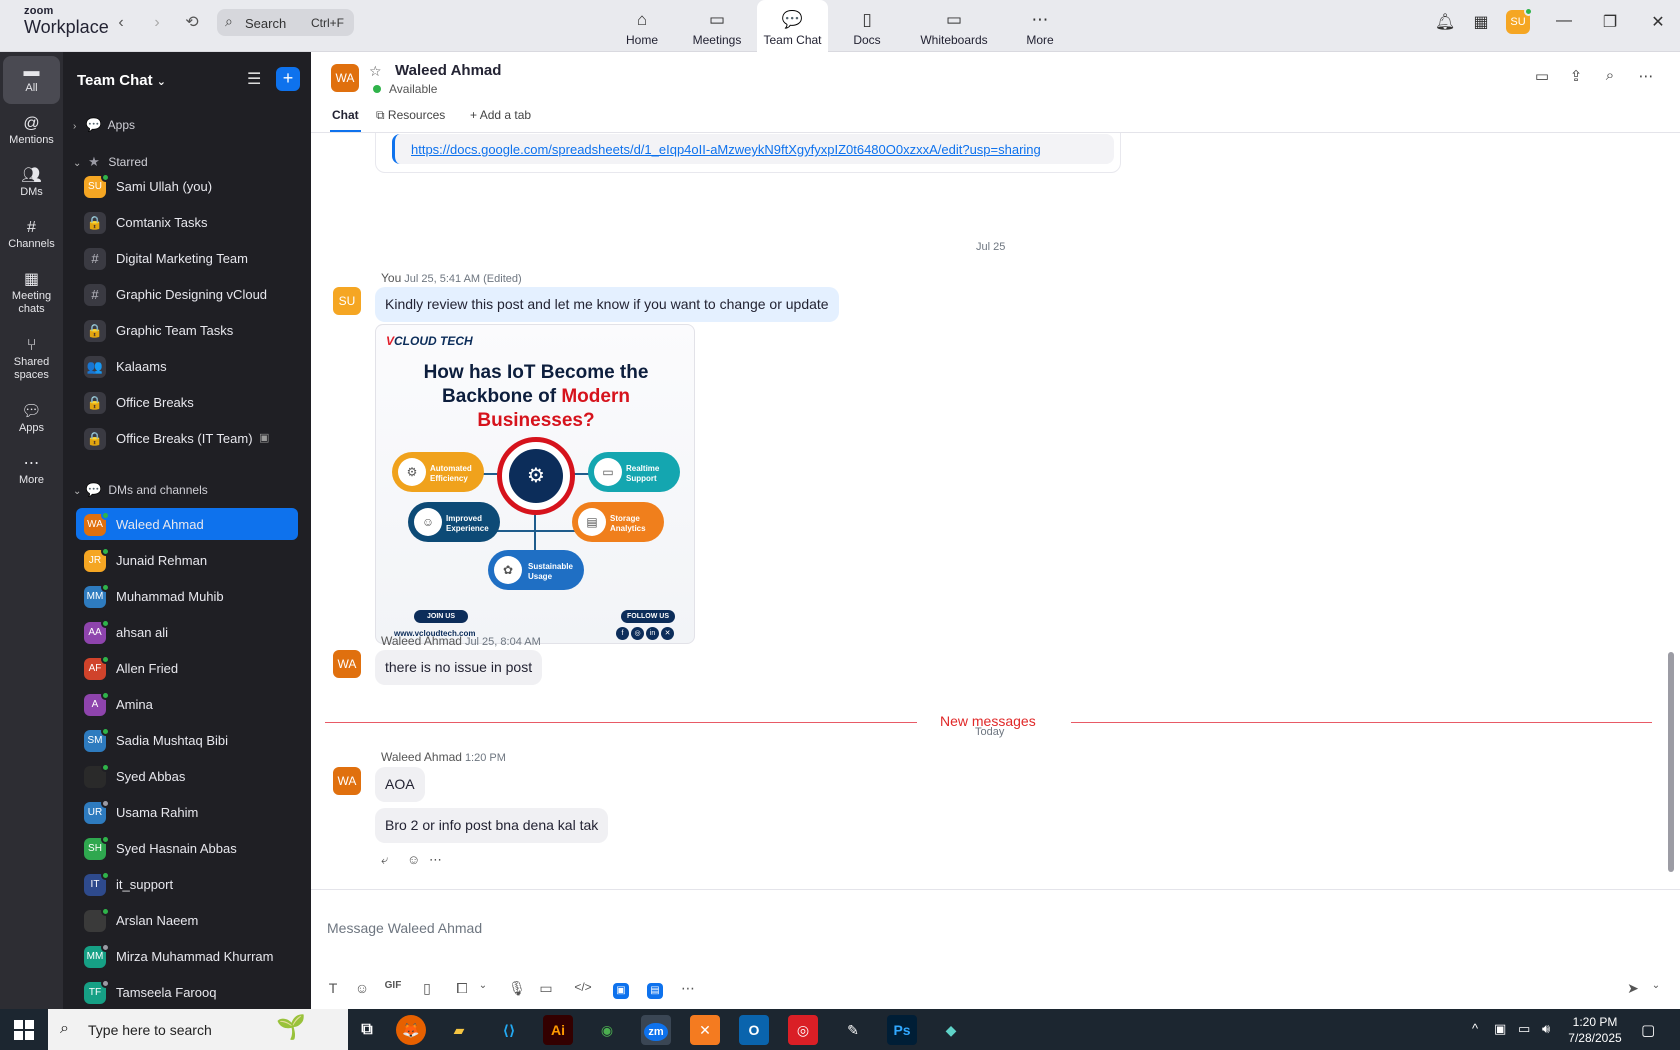 The width and height of the screenshot is (1680, 1050). Describe the element at coordinates (656, 1030) in the screenshot. I see `zoom-taskbar-icon: zm` at that location.